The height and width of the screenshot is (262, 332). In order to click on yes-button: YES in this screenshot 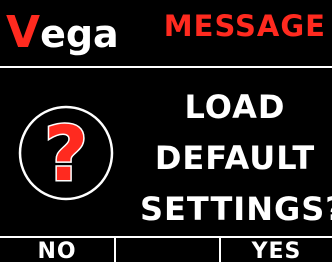, I will do `click(276, 250)`.